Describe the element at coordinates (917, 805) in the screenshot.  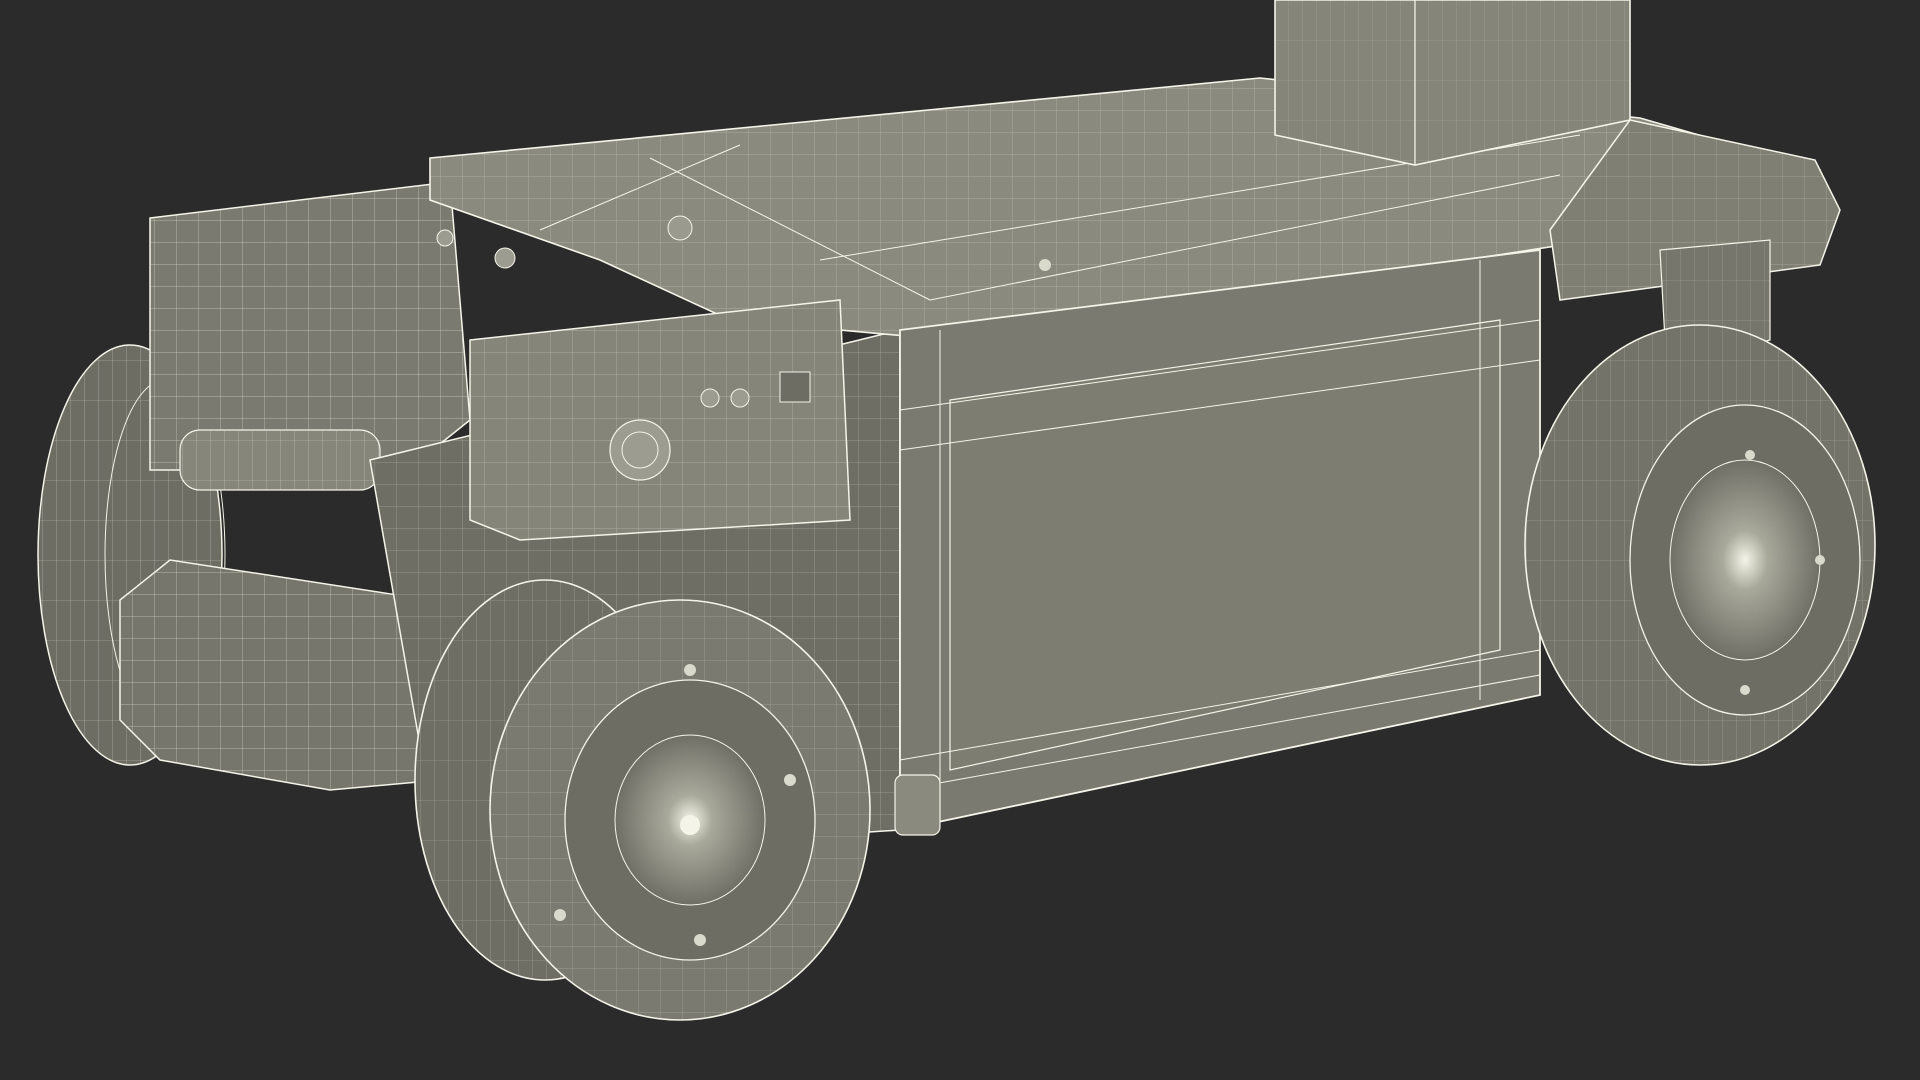
I see `fork-tab` at that location.